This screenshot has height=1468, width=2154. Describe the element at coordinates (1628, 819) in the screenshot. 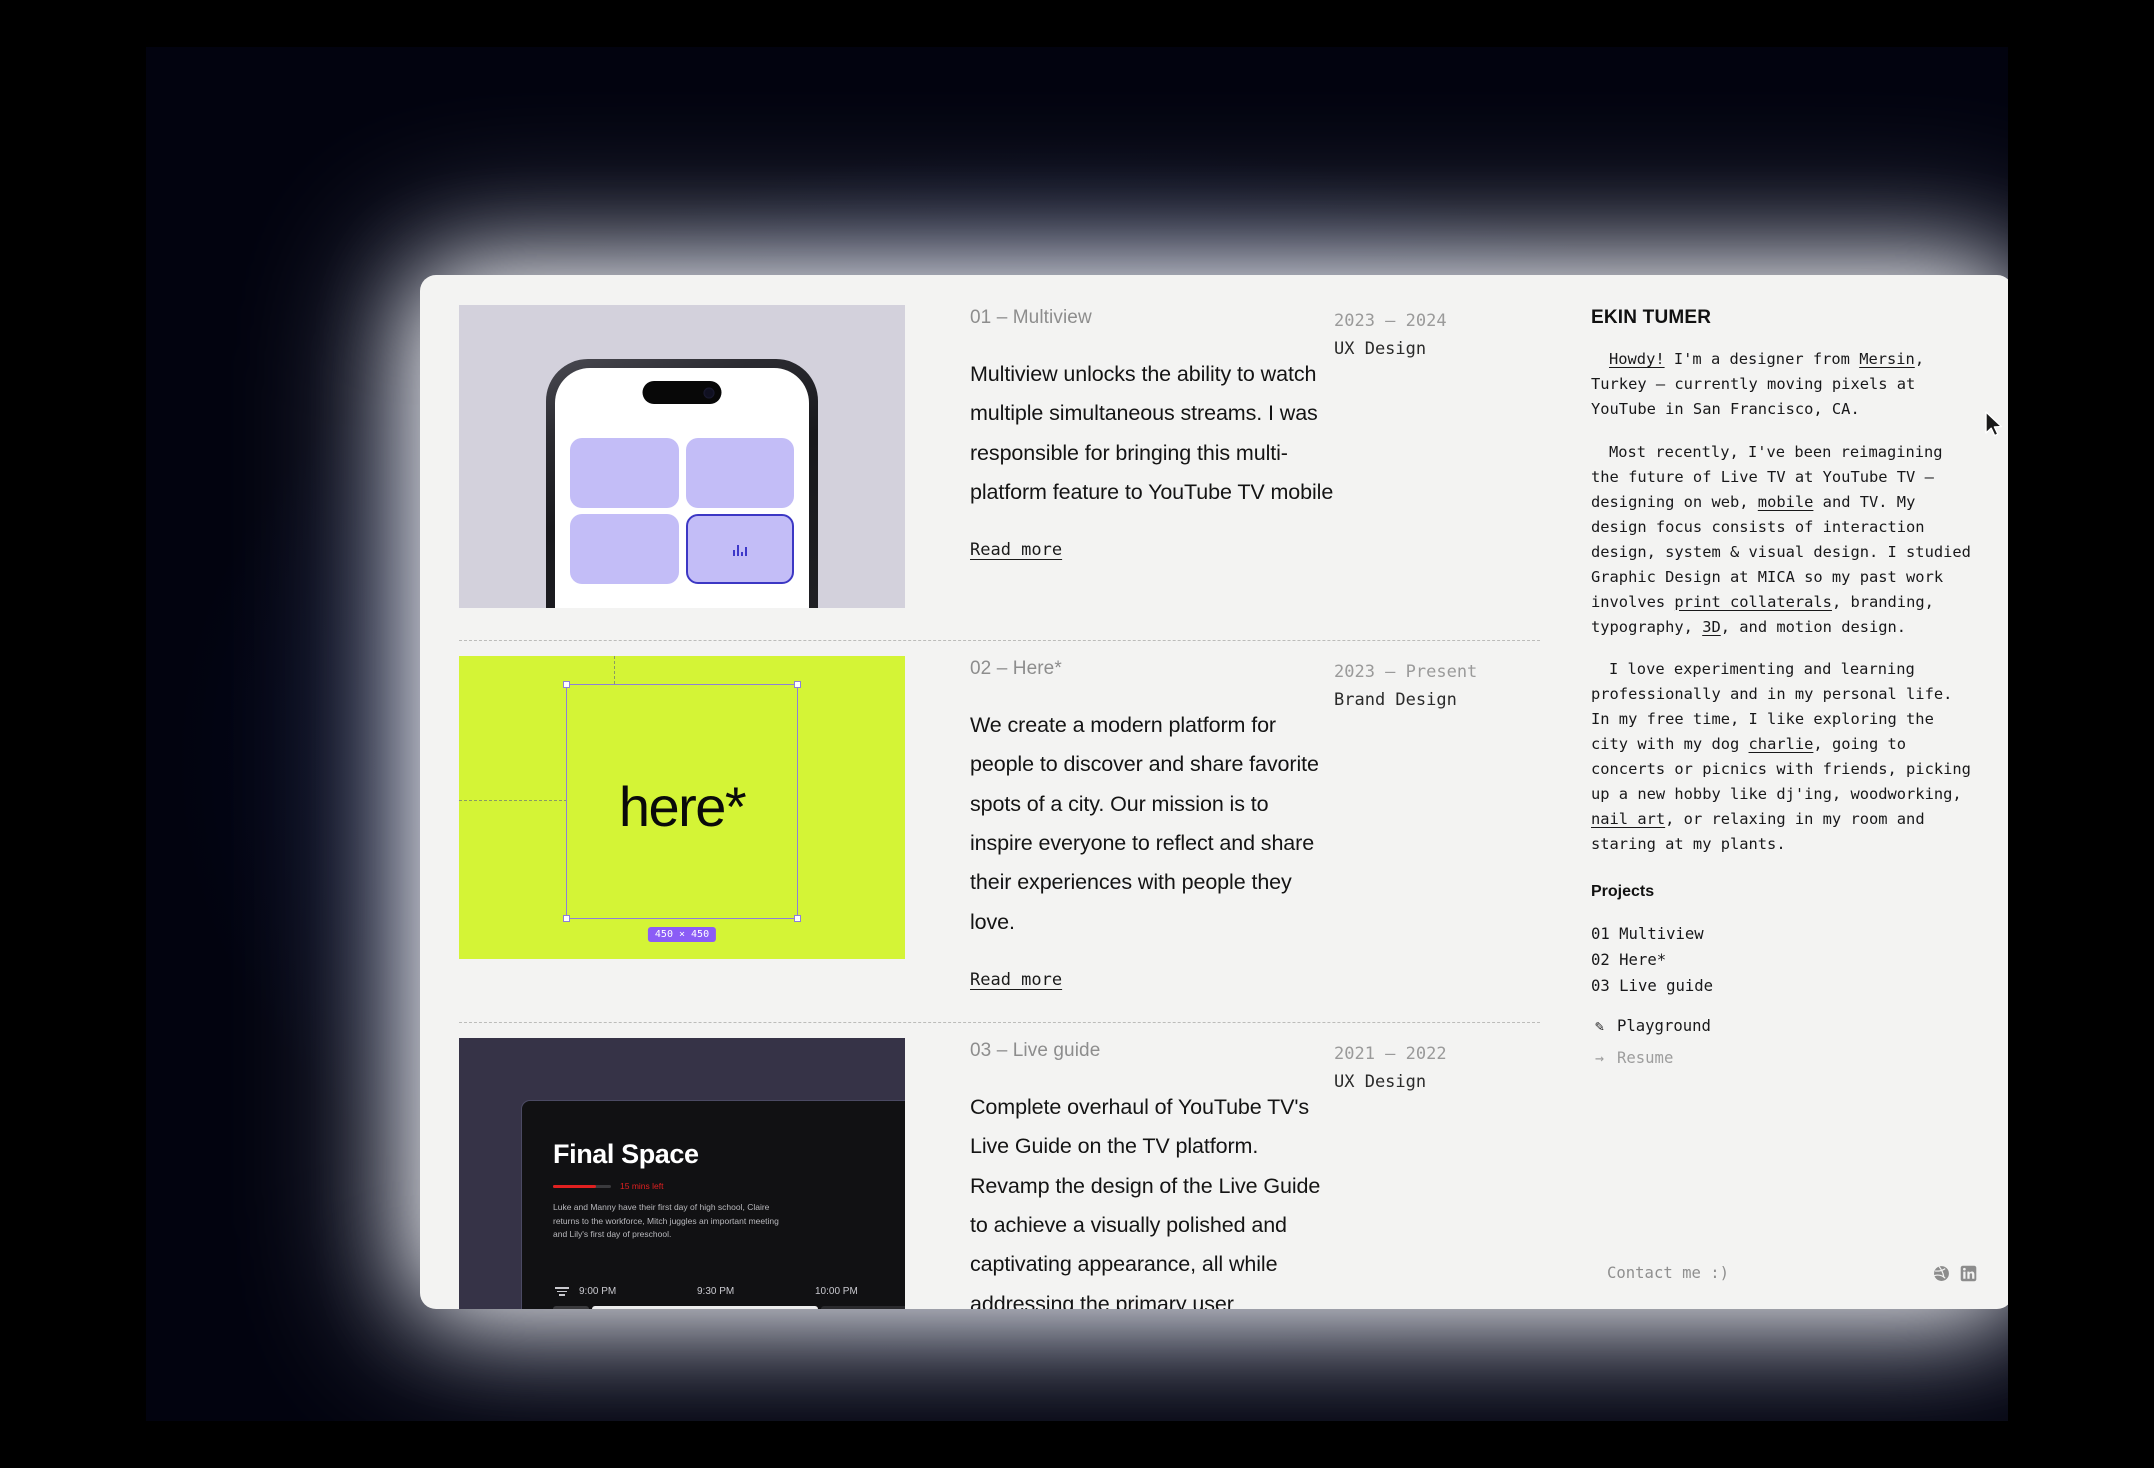

I see `nail-art-link: nail art` at that location.